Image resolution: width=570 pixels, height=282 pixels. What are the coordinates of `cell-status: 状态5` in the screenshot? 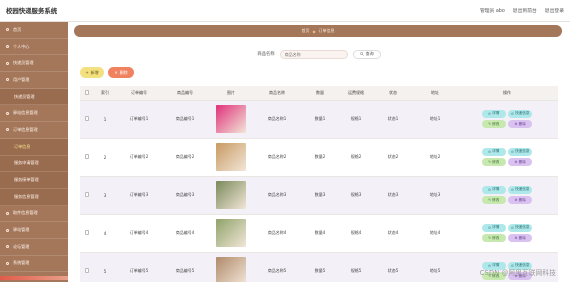 It's located at (393, 267).